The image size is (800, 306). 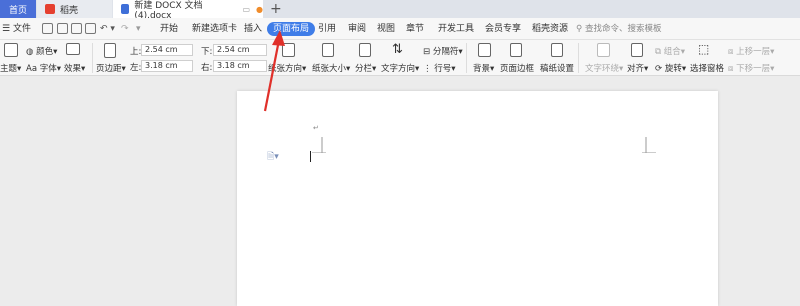 What do you see at coordinates (125, 29) in the screenshot?
I see `redo-button: ↷` at bounding box center [125, 29].